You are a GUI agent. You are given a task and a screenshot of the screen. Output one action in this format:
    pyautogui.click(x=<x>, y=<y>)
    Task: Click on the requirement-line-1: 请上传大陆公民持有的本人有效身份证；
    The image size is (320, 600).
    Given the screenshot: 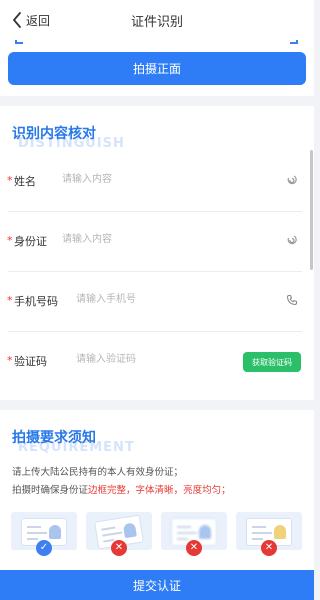 What is the action you would take?
    pyautogui.click(x=98, y=472)
    